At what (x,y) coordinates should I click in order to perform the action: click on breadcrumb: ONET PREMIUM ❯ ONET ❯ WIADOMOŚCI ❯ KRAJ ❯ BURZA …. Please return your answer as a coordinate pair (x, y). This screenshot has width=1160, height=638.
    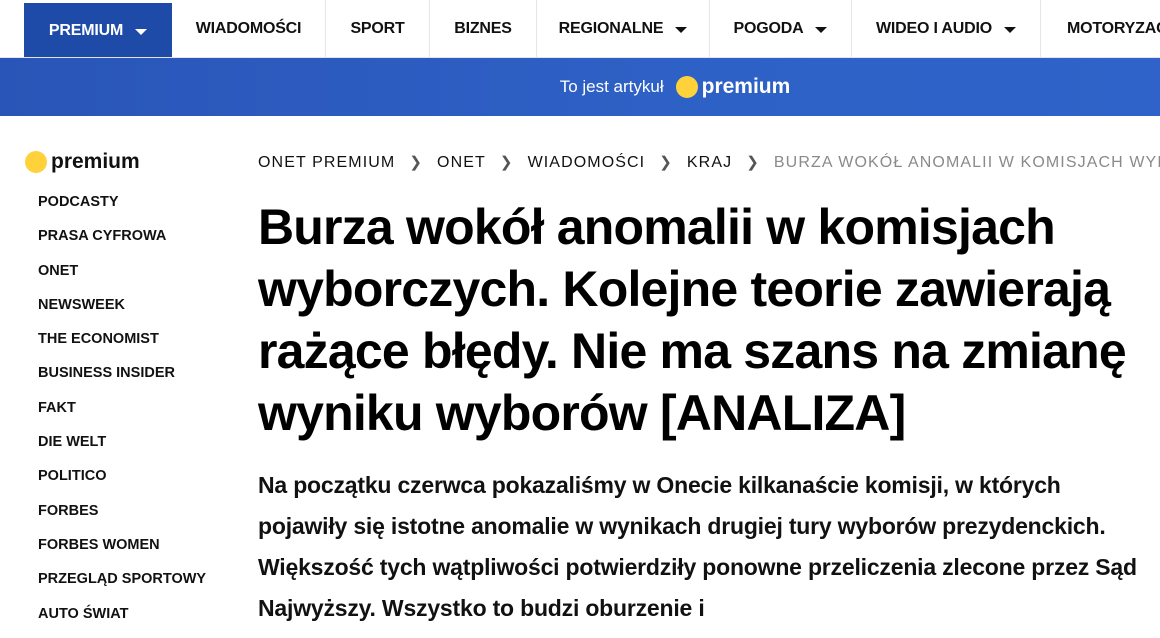
    Looking at the image, I should click on (709, 162).